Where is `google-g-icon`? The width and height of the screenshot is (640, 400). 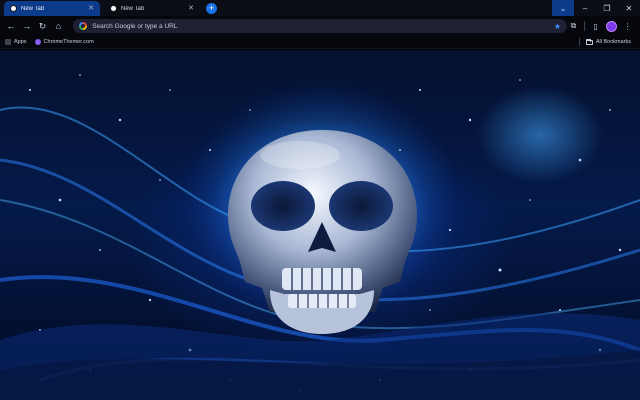
google-g-icon is located at coordinates (83, 26).